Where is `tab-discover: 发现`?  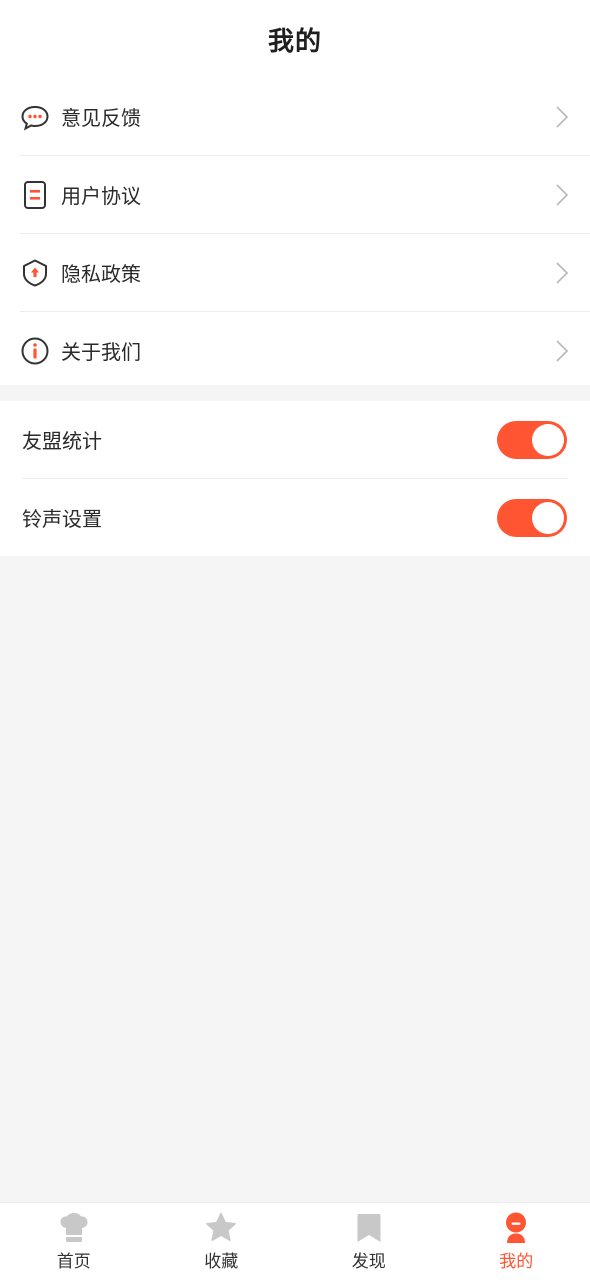
tab-discover: 发现 is located at coordinates (369, 1241).